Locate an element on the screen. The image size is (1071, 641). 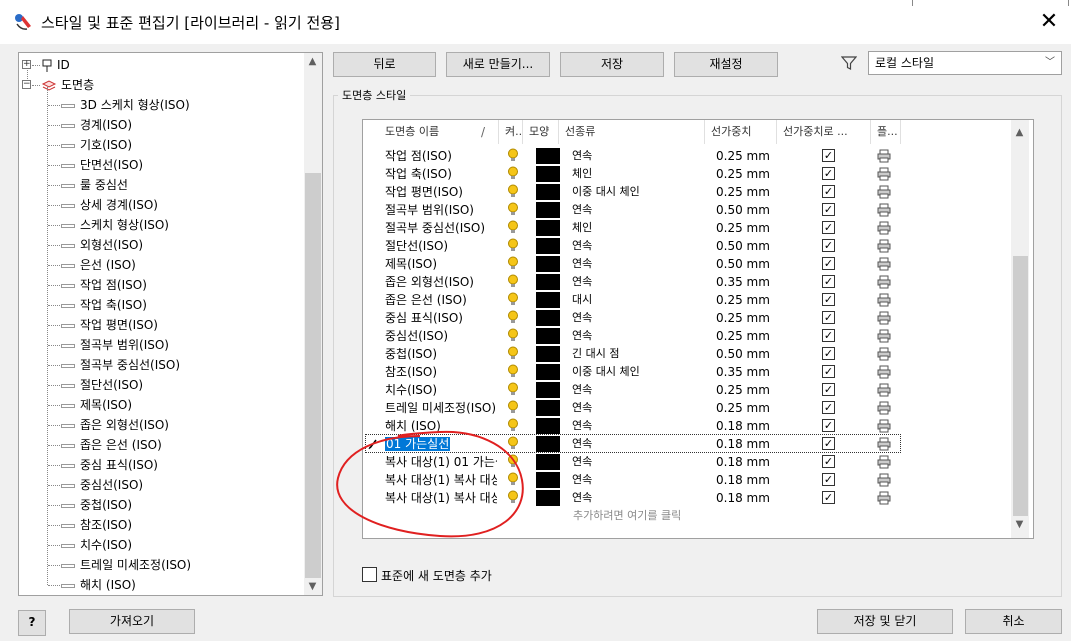
tree-layer-item: 트레일 미세조정(ISO) is located at coordinates (126, 565).